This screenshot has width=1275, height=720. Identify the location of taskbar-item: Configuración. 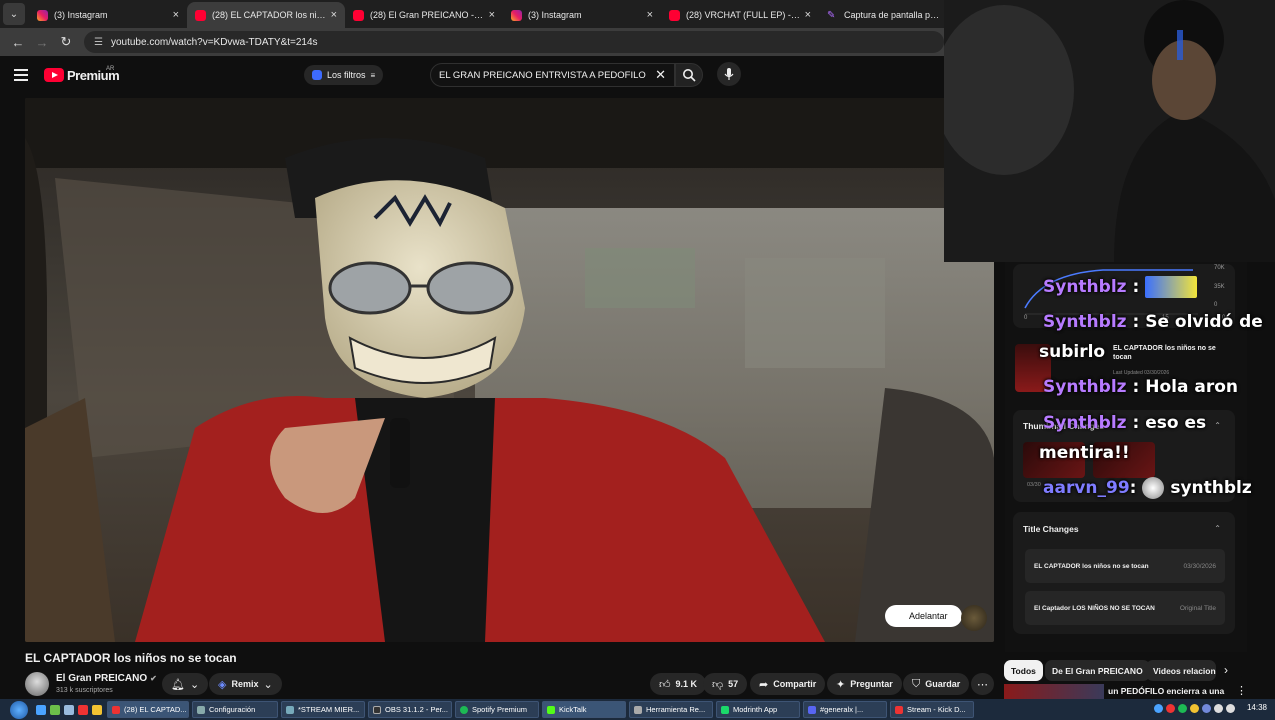
(235, 709).